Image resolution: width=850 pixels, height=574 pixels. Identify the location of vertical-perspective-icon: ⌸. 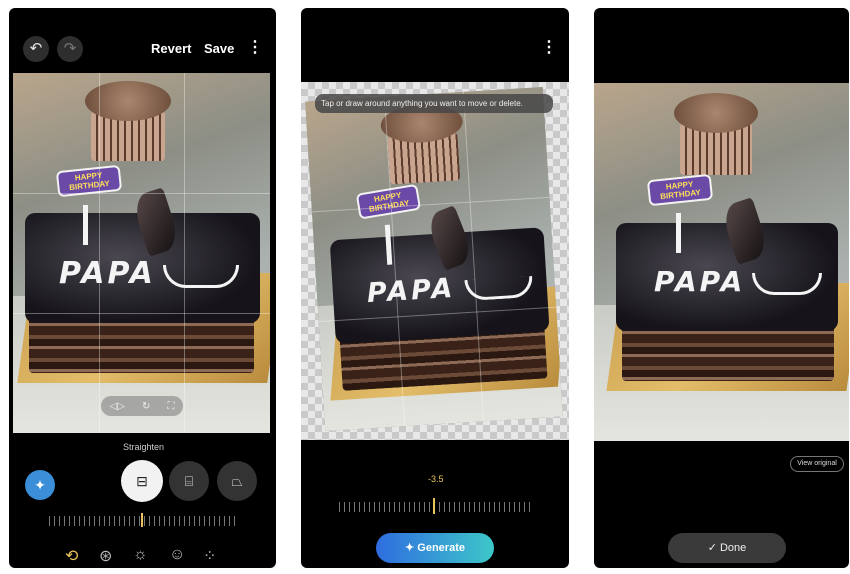
(189, 481).